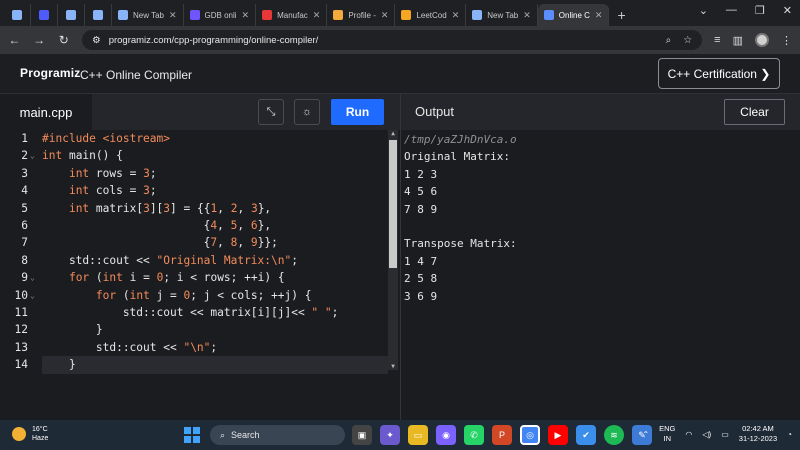 This screenshot has width=800, height=450. I want to click on file-tab: main.cpp, so click(46, 112).